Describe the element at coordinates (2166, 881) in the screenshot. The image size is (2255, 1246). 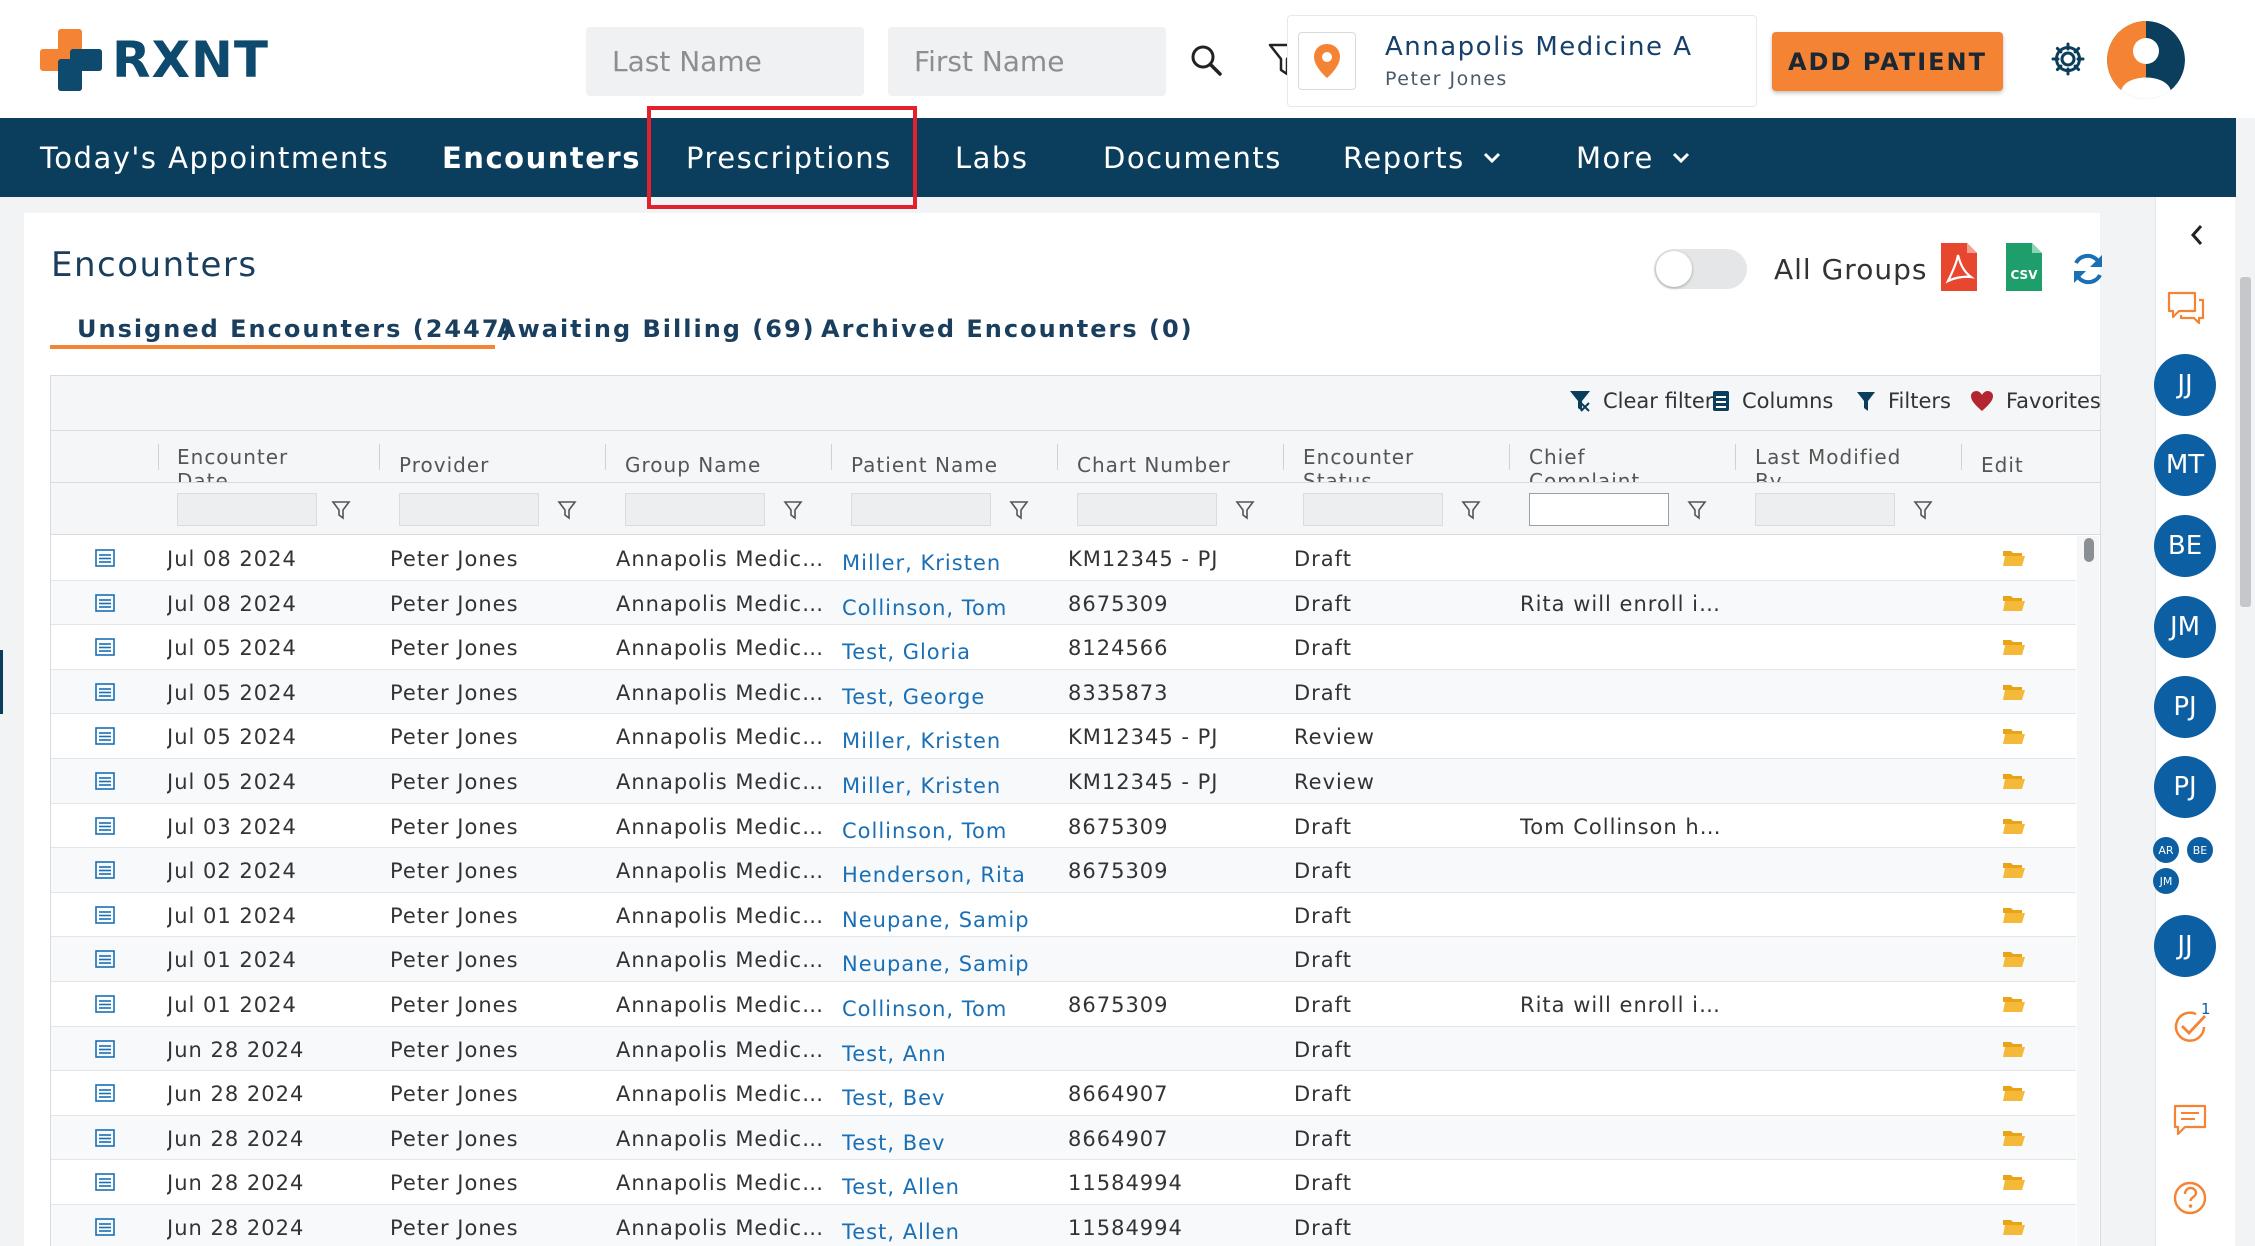
I see `rail-small-avatar: JM` at that location.